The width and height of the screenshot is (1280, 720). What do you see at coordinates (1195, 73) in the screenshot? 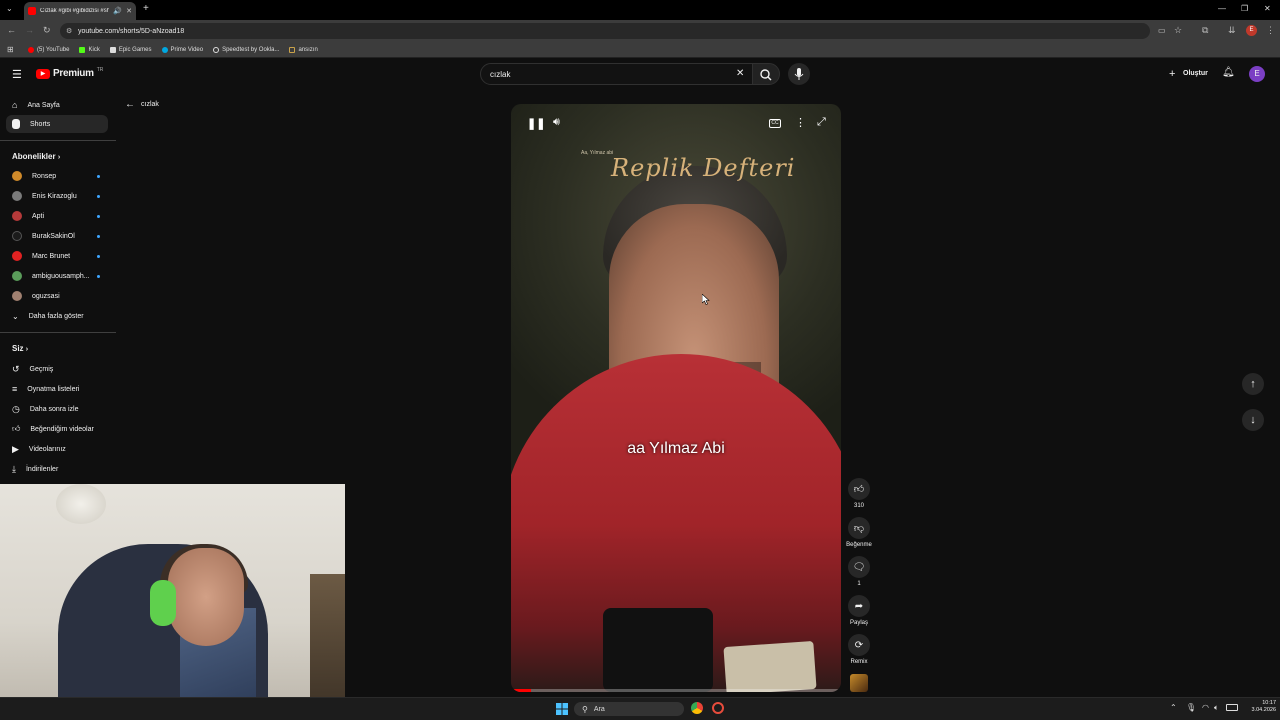
I see `create-button: Oluştur` at bounding box center [1195, 73].